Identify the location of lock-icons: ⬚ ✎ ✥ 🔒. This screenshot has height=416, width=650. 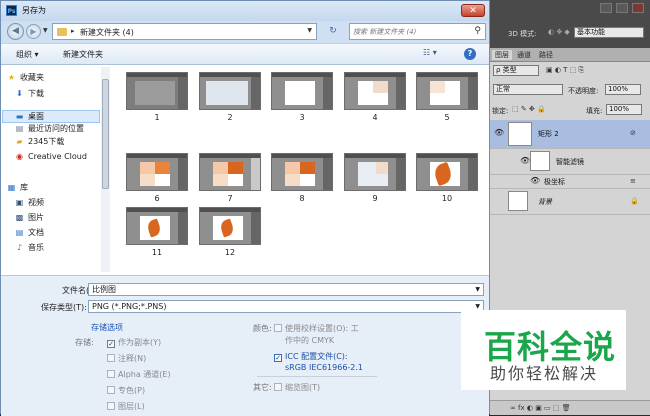
(529, 109).